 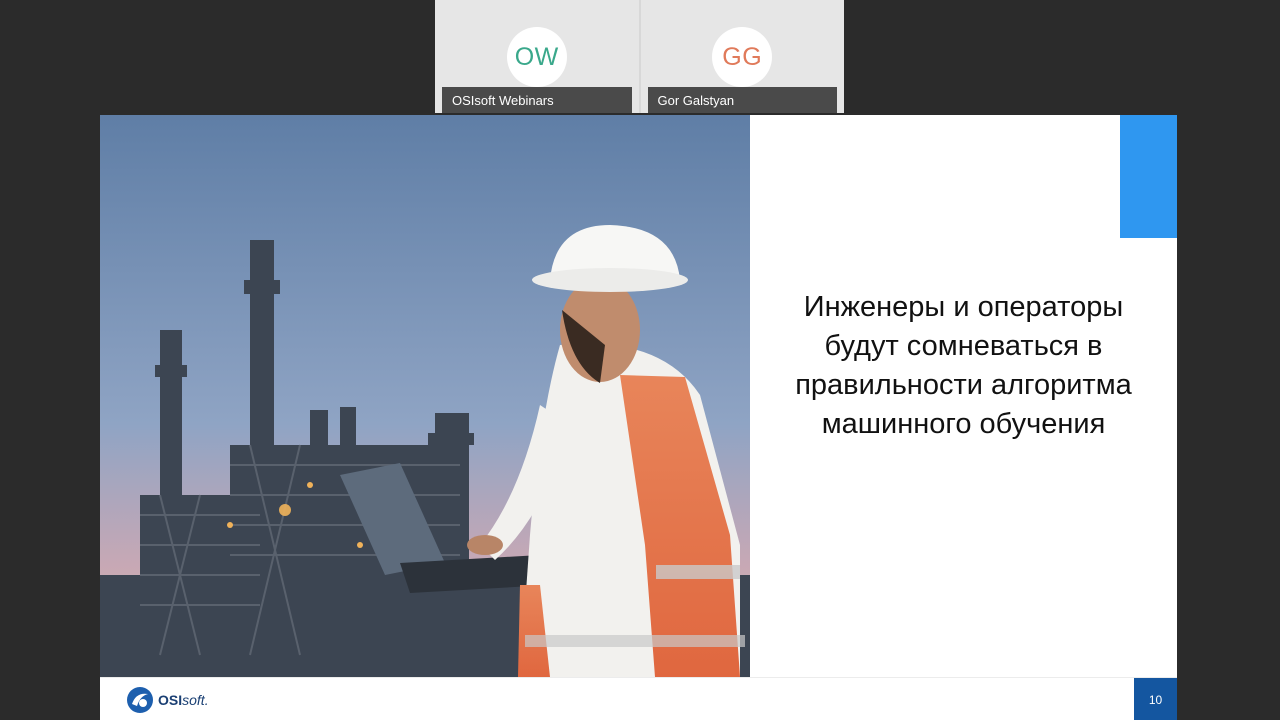 I want to click on slide-text-line: машинного обучения, so click(x=963, y=424).